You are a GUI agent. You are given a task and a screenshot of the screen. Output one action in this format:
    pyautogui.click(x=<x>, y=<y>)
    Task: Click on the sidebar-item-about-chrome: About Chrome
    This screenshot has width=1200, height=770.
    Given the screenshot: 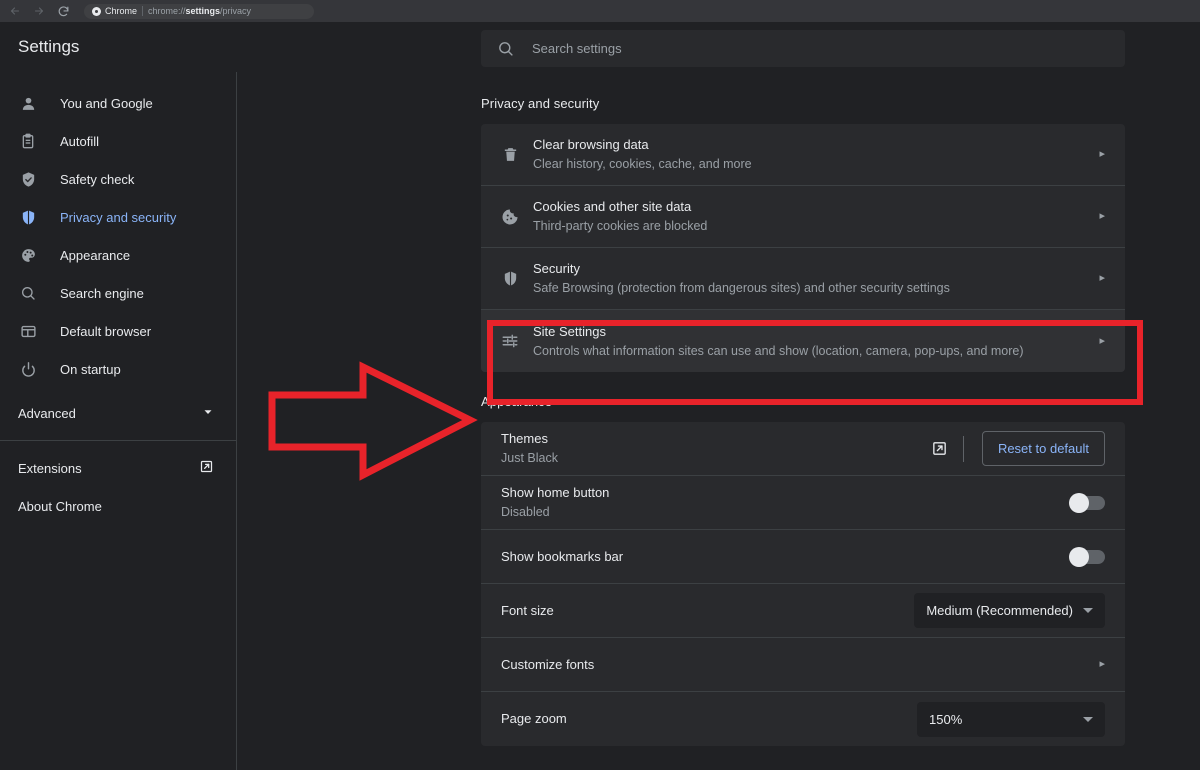 What is the action you would take?
    pyautogui.click(x=118, y=506)
    